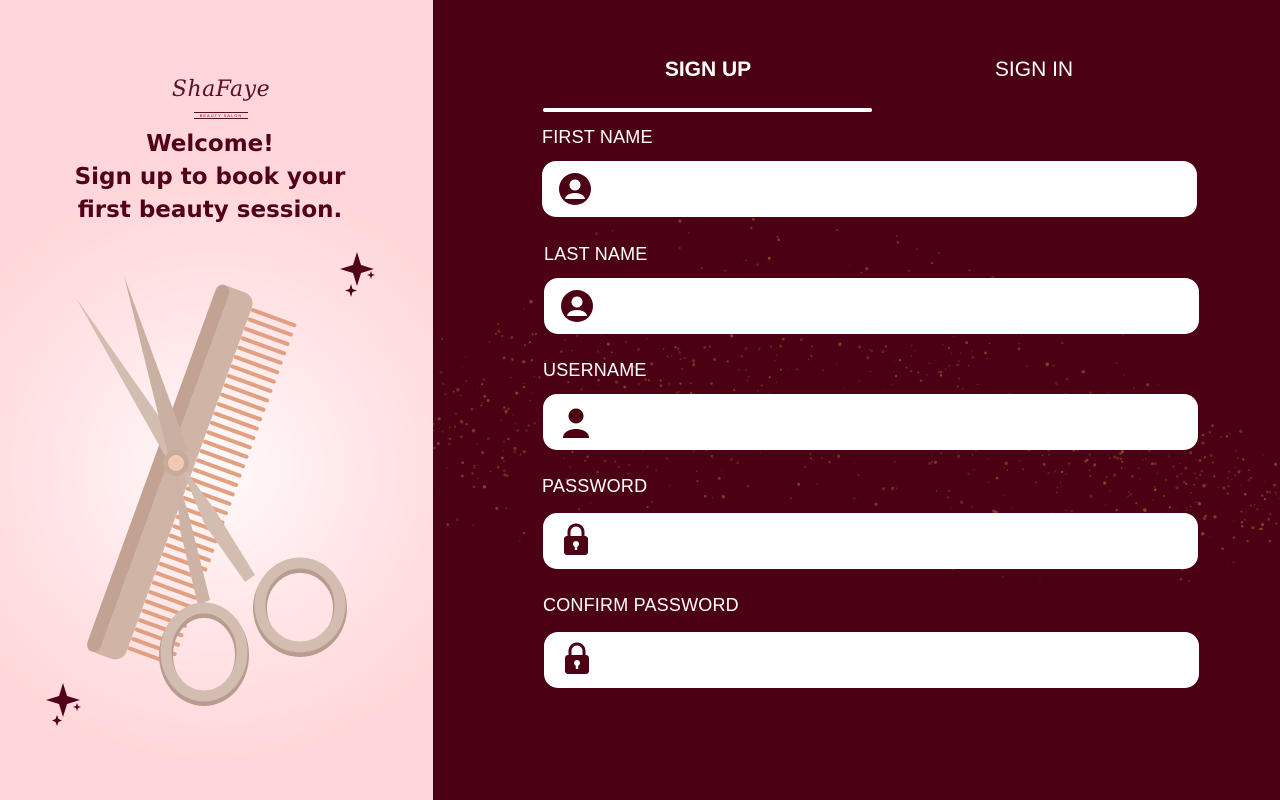 The width and height of the screenshot is (1280, 800). What do you see at coordinates (893, 660) in the screenshot?
I see `confirm-password-input` at bounding box center [893, 660].